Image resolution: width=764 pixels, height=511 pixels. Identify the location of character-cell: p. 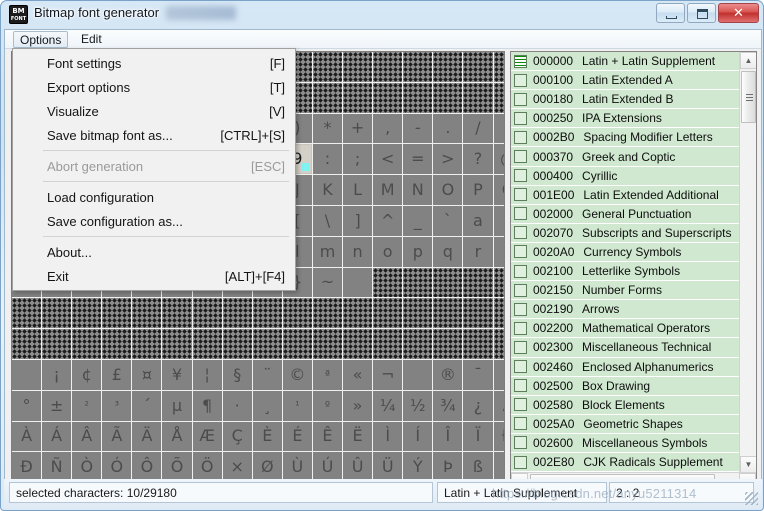
(418, 251).